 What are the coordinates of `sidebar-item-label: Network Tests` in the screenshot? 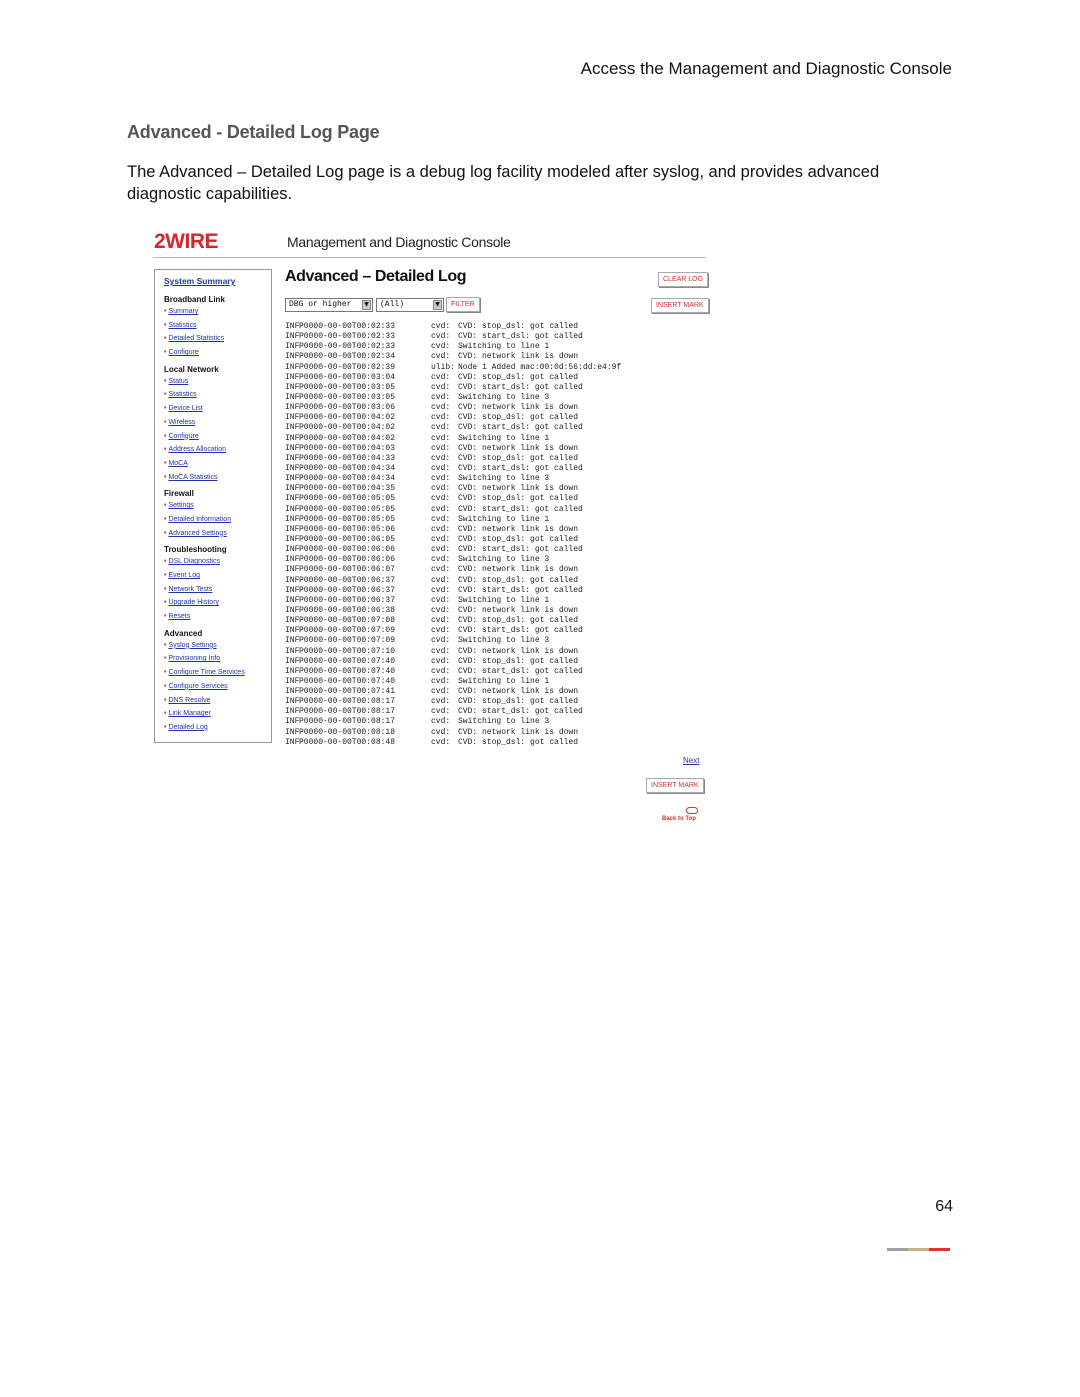 It's located at (190, 589).